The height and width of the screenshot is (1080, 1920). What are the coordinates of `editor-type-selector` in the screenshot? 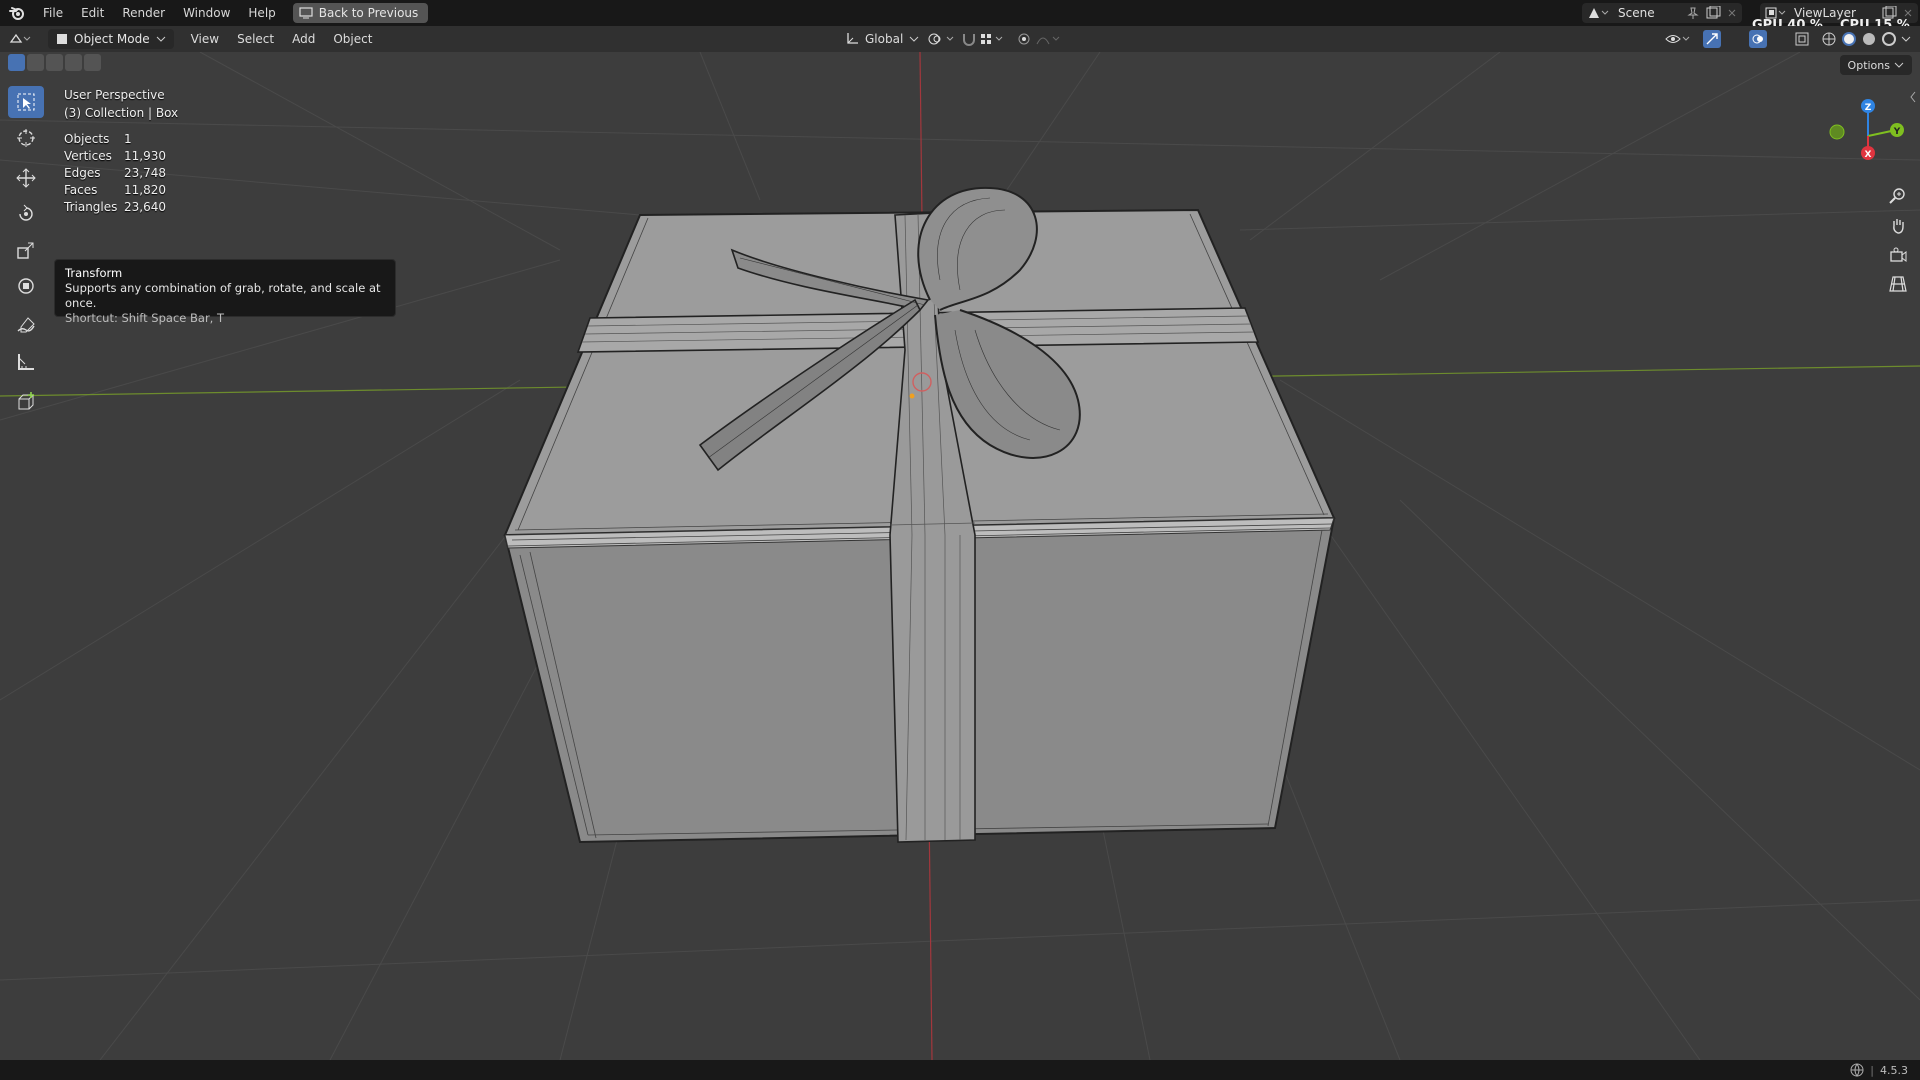 It's located at (21, 39).